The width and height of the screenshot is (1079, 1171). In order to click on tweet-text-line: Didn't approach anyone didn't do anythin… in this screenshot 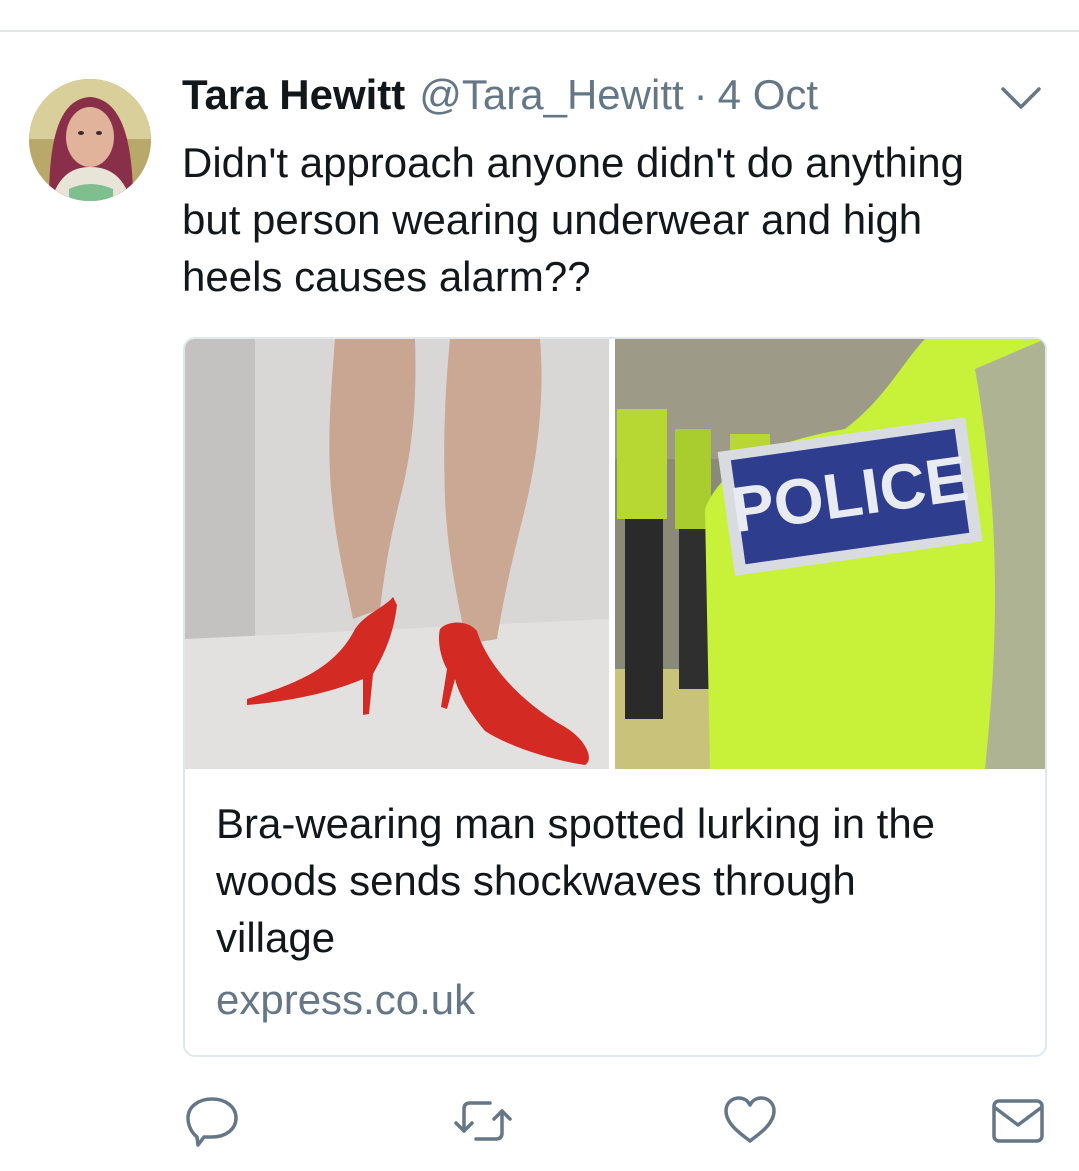, I will do `click(573, 162)`.